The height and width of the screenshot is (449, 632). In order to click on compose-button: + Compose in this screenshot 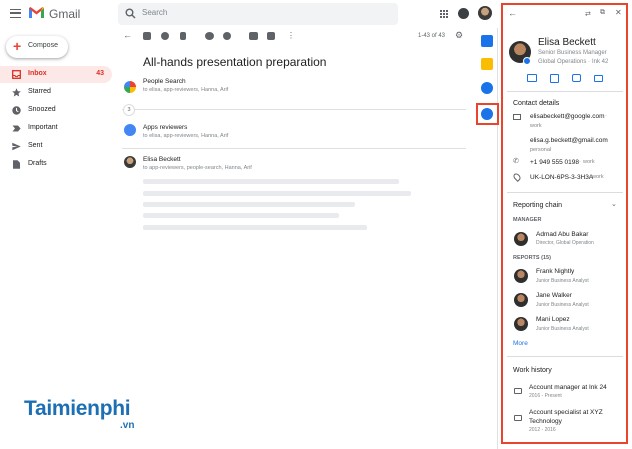, I will do `click(37, 47)`.